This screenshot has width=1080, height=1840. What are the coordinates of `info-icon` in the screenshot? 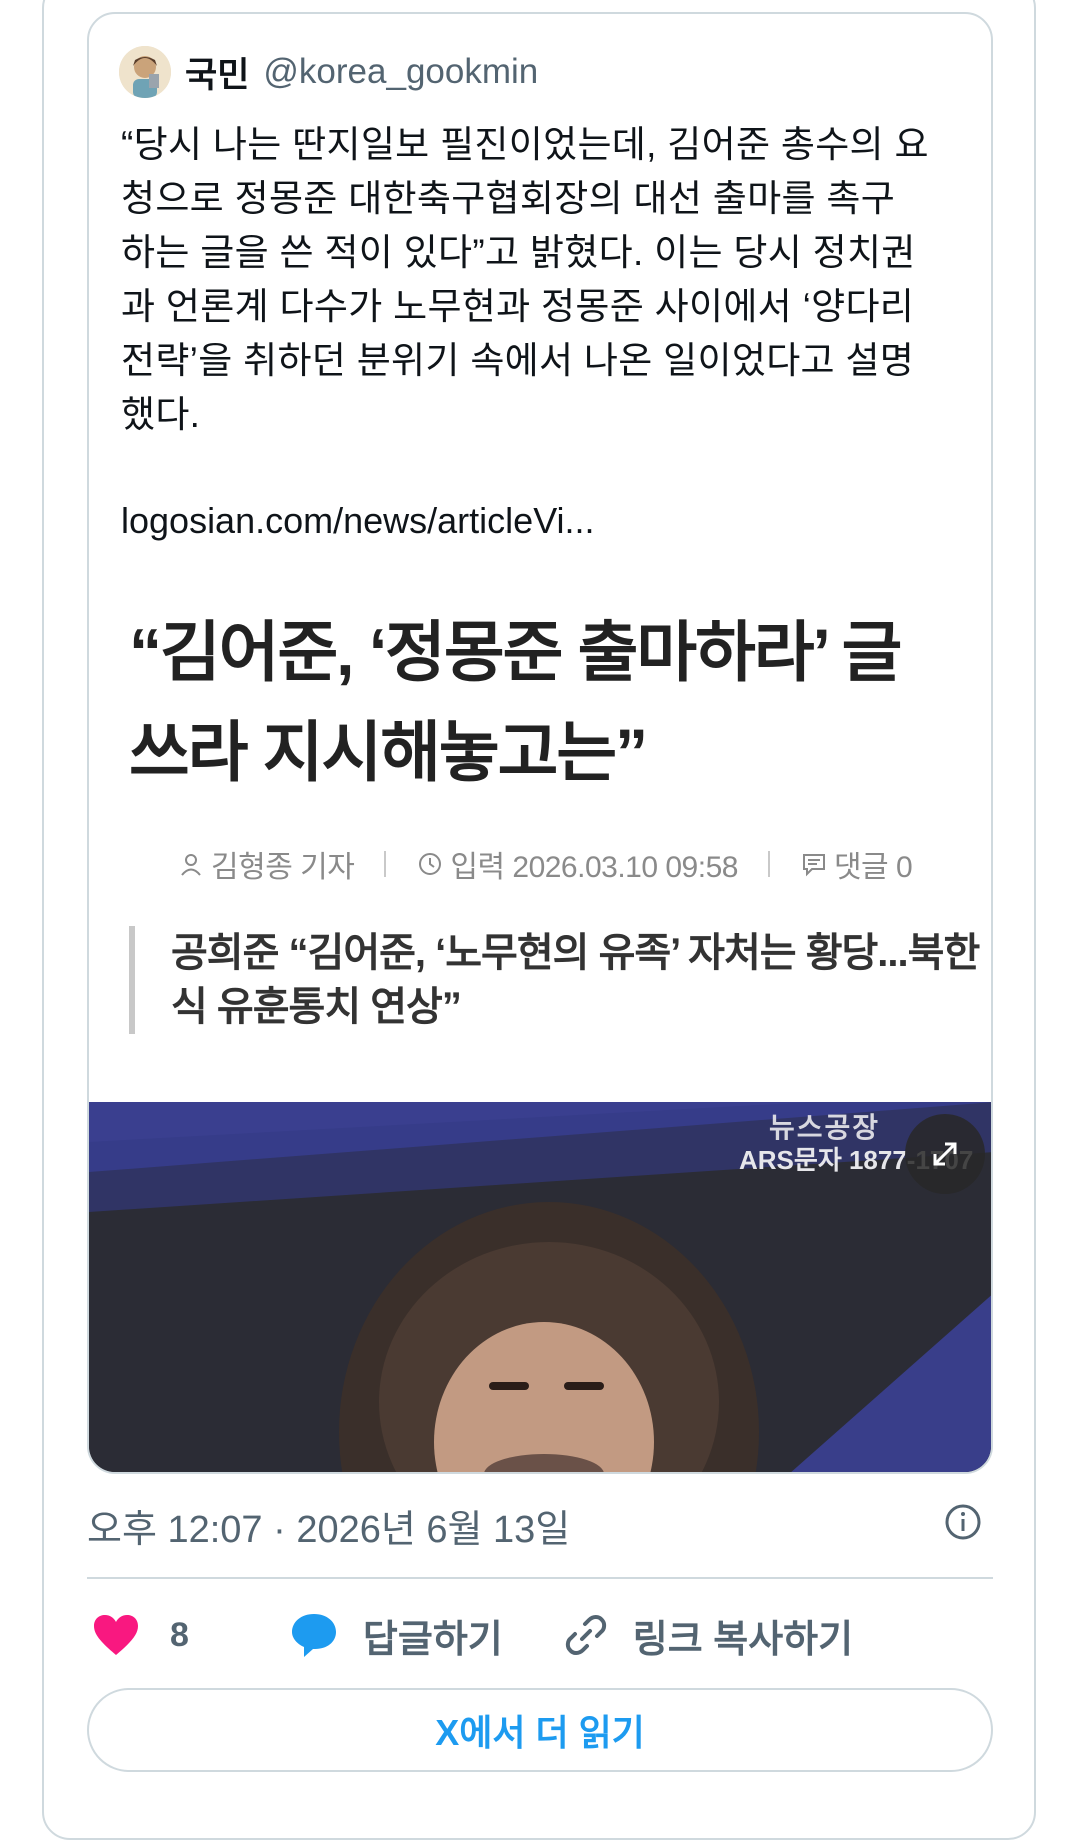 It's located at (963, 1522).